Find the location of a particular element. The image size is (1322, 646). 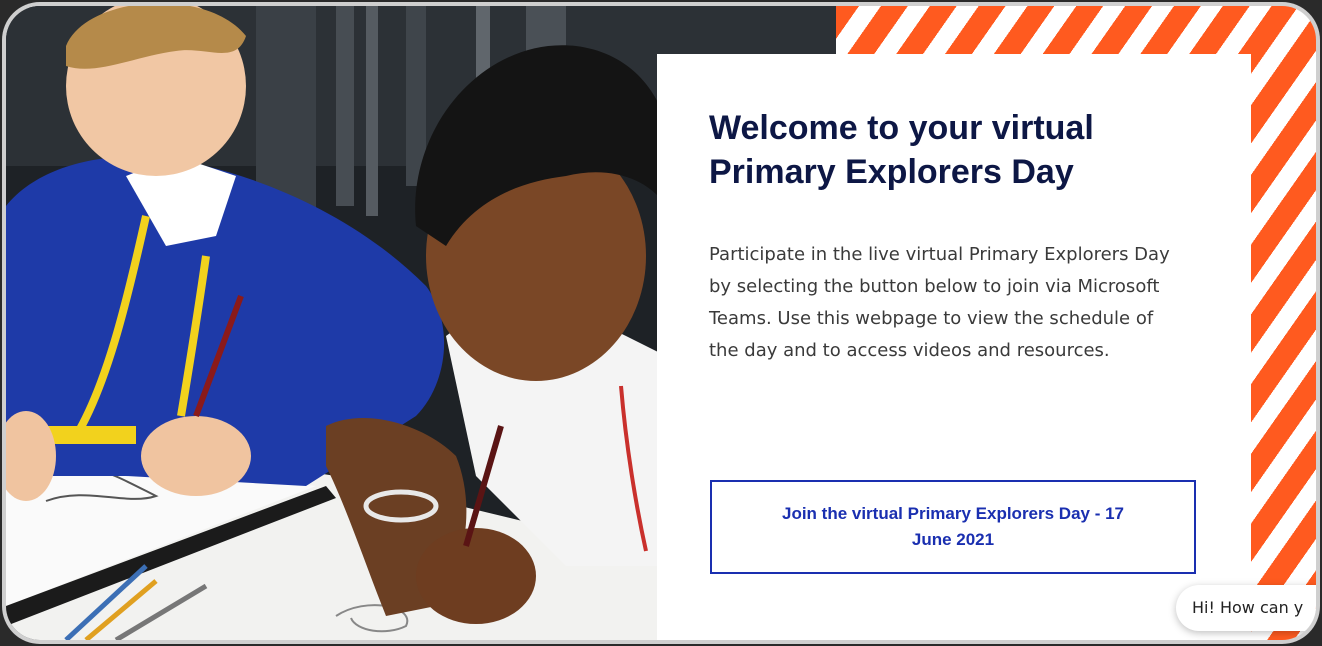

chat-greeting-bubble: Hi! How can y is located at coordinates (1246, 608).